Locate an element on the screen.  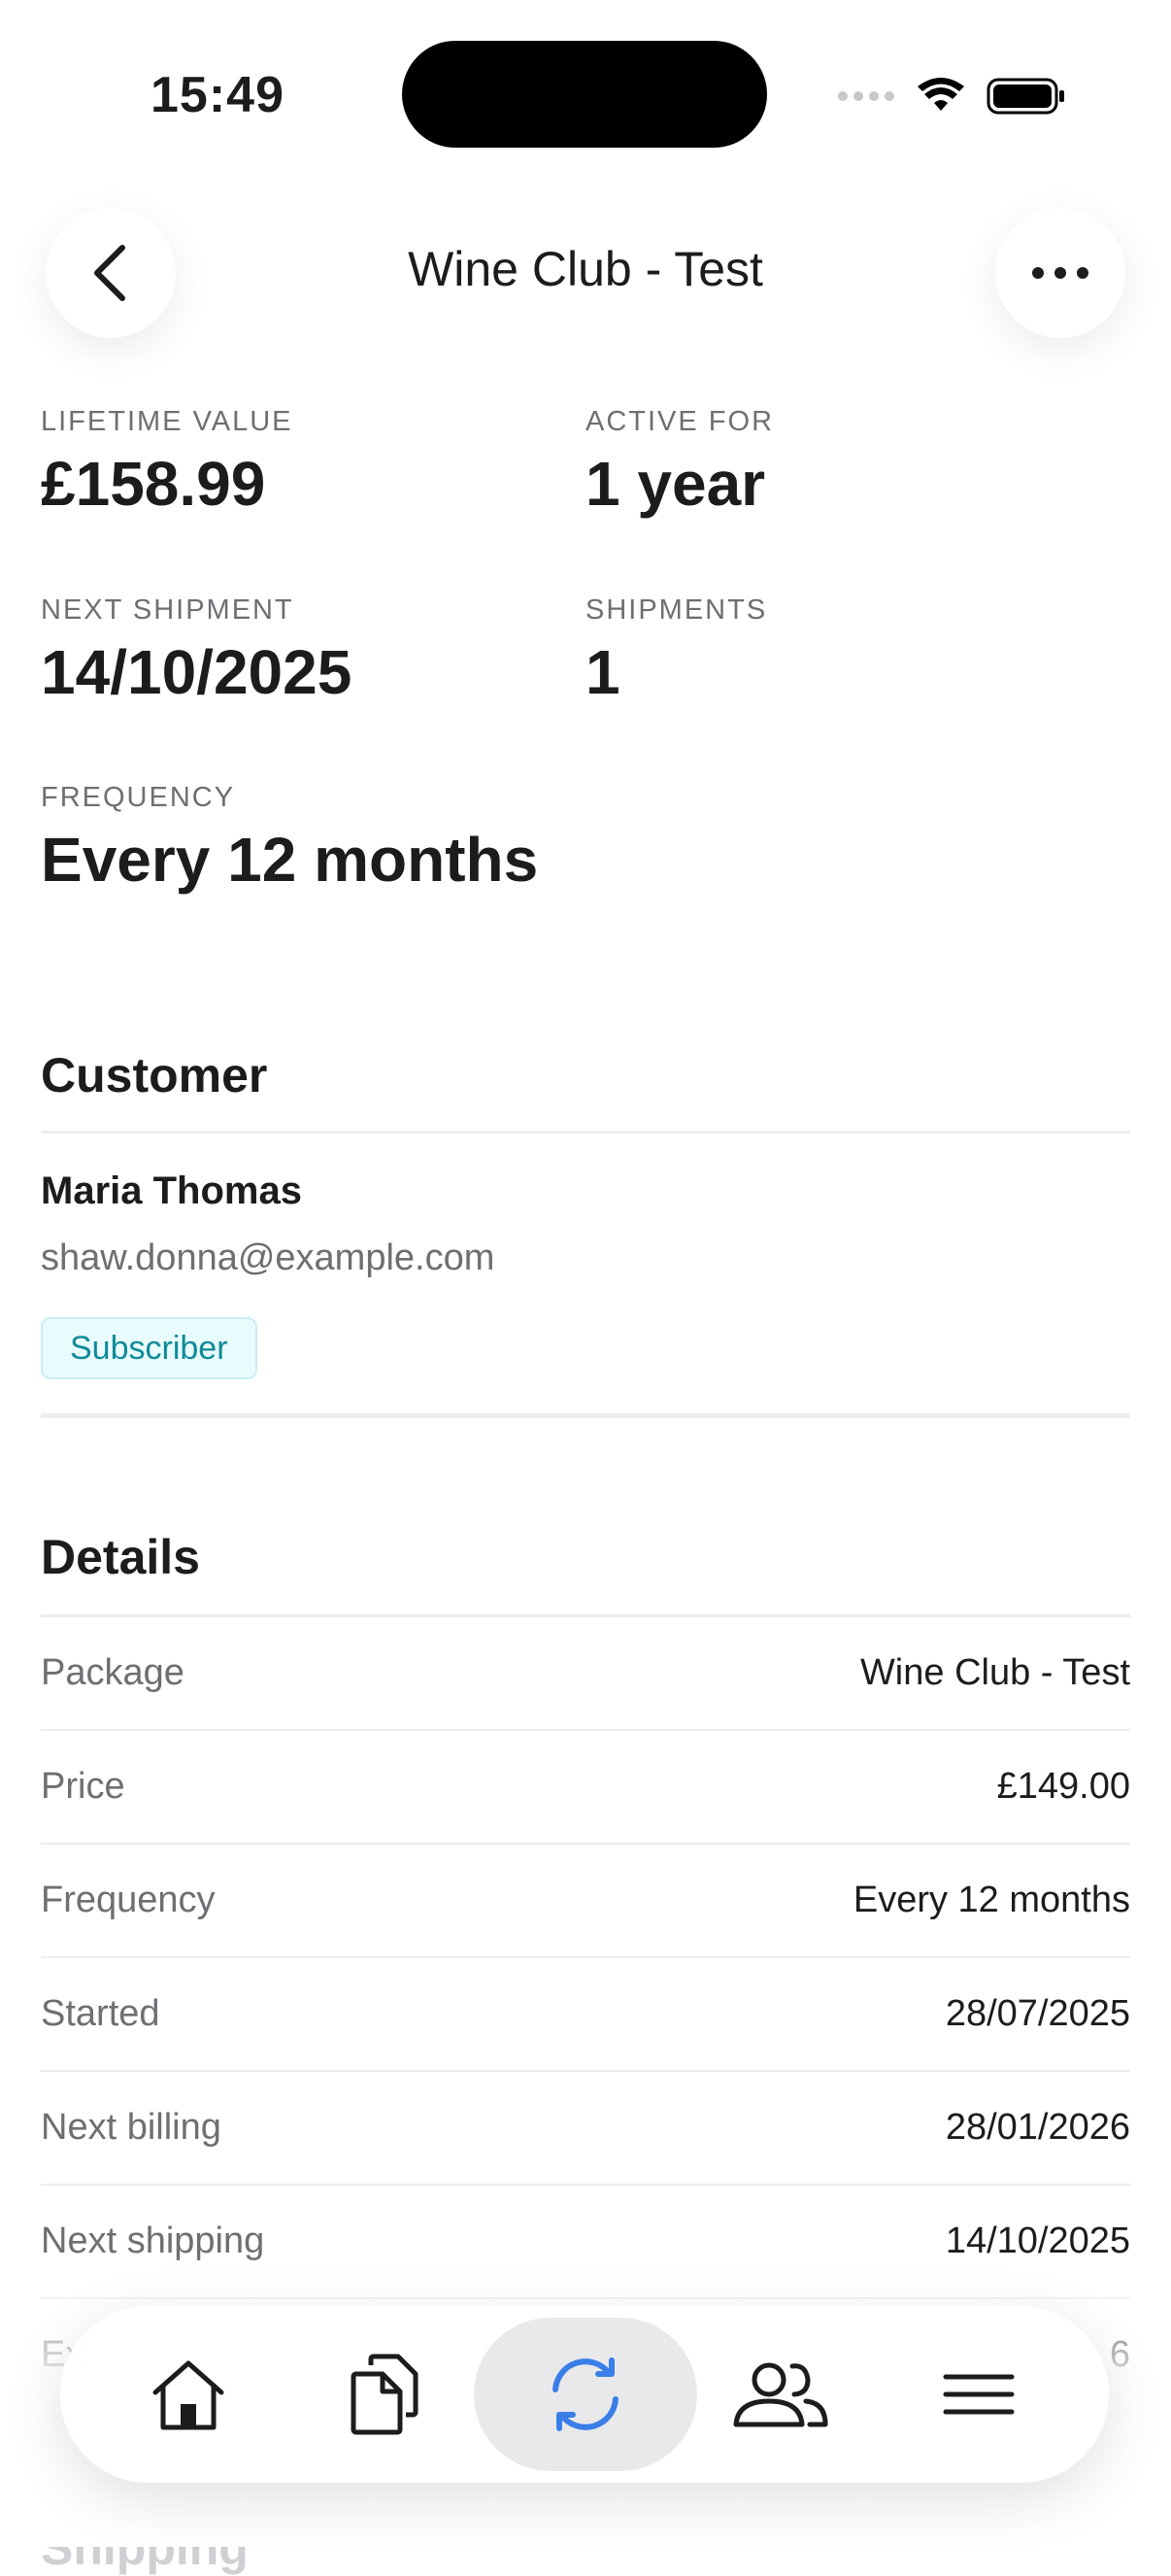
stat-value: 1 year is located at coordinates (676, 484).